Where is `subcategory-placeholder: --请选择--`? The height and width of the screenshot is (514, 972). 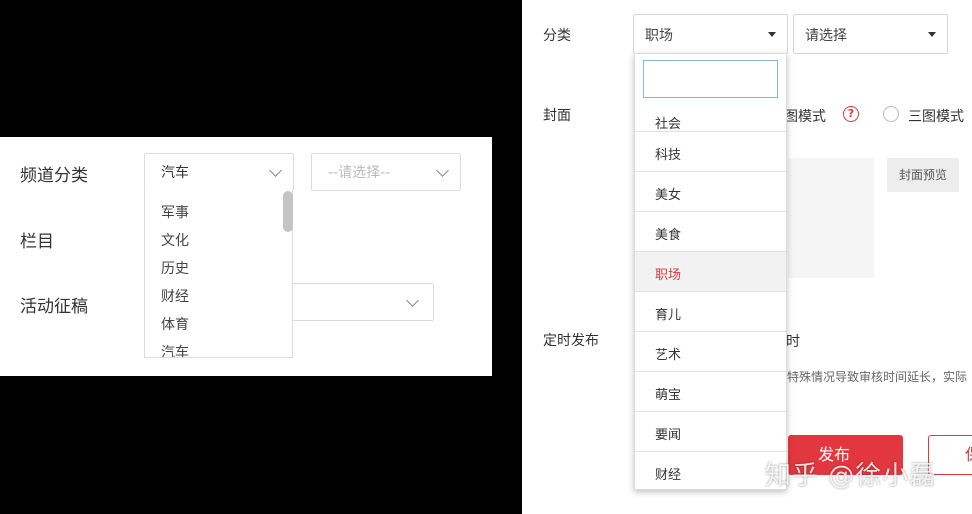
subcategory-placeholder: --请选择-- is located at coordinates (359, 173).